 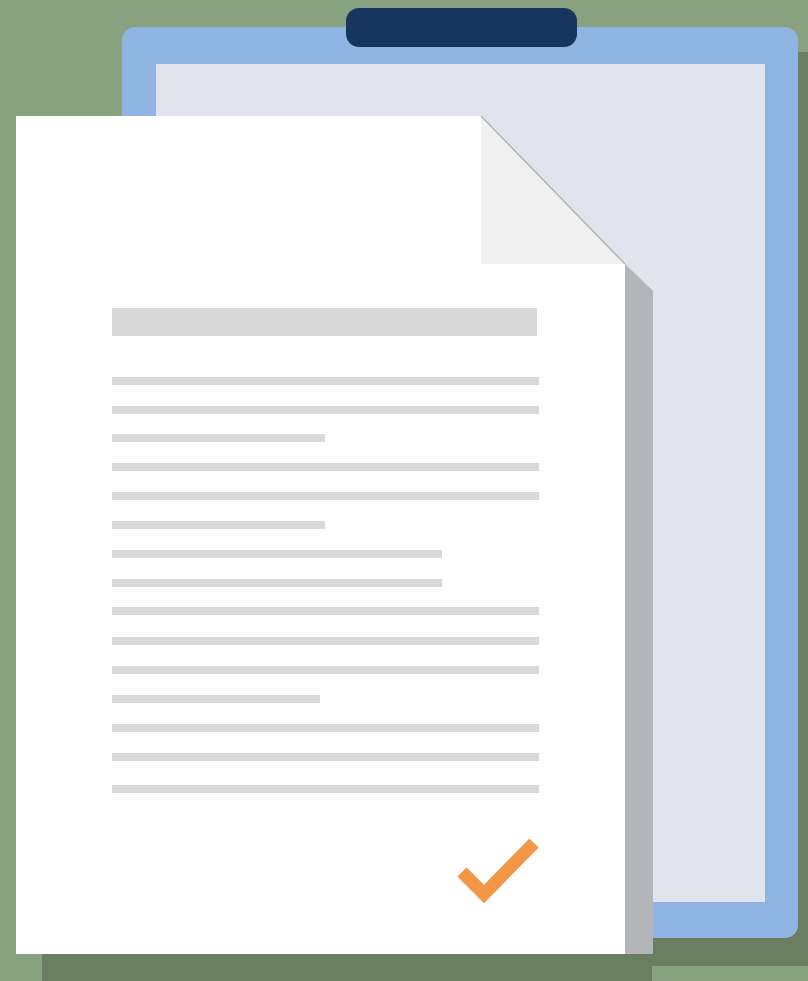 I want to click on document-ground-shadow, so click(x=347, y=967).